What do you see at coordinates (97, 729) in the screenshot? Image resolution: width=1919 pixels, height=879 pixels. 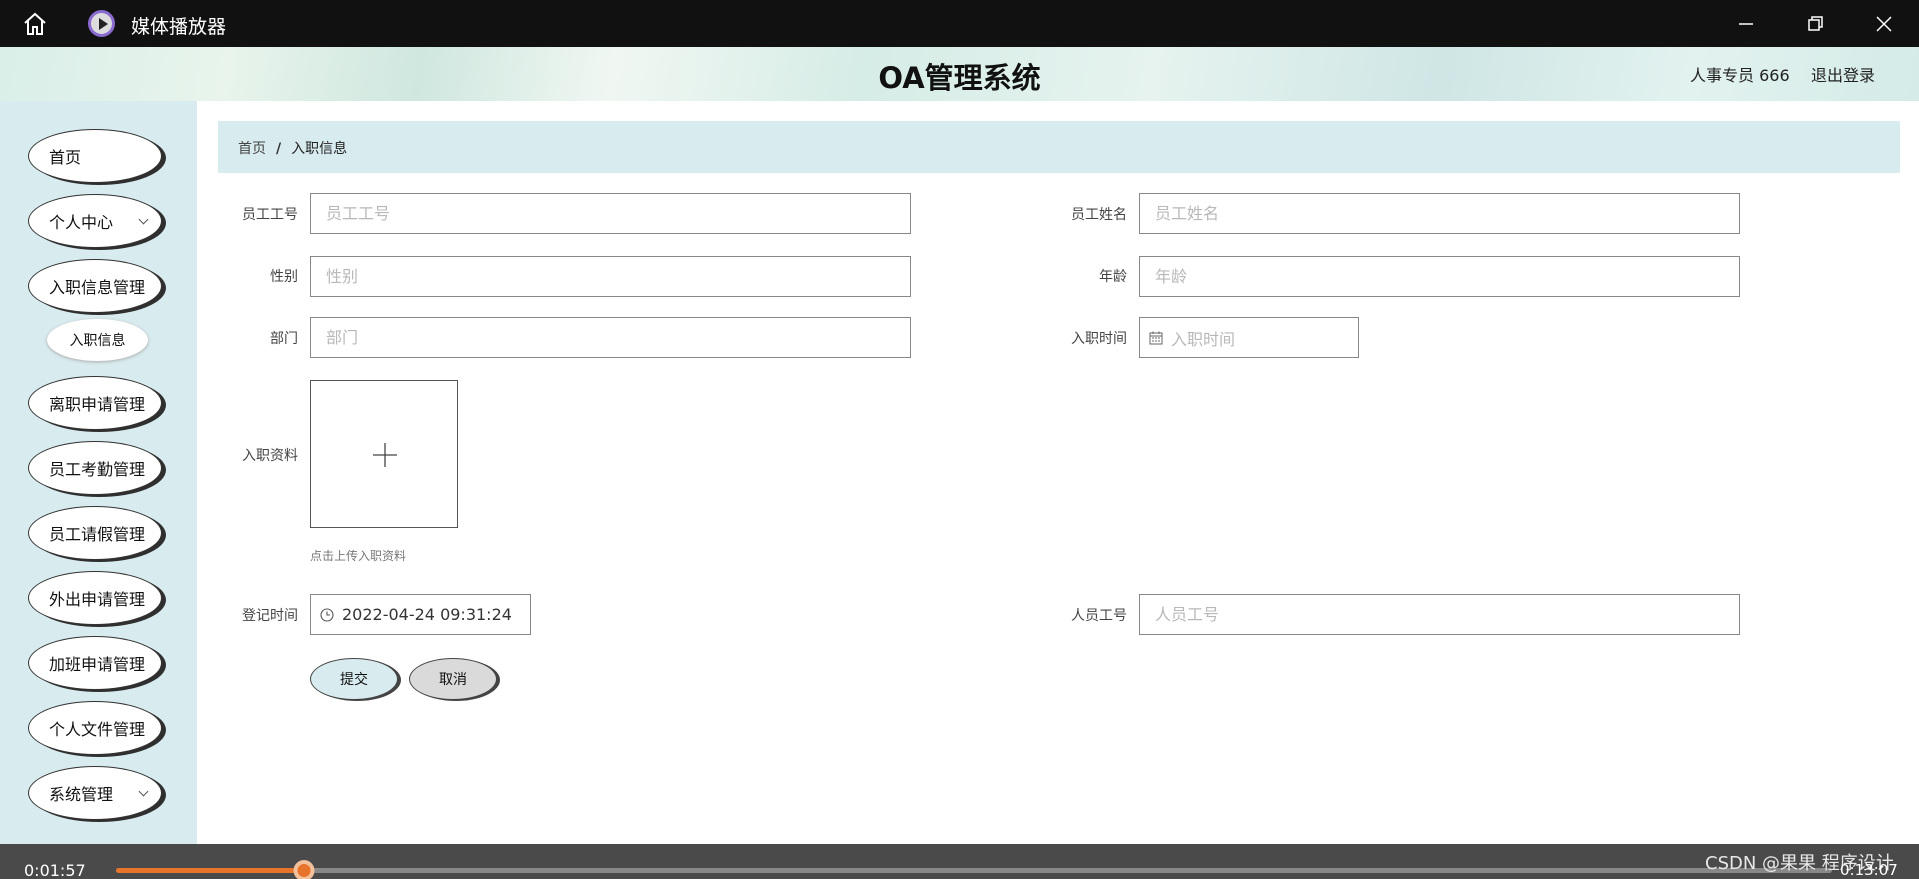 I see `sidebar-item-label: 个人文件管理` at bounding box center [97, 729].